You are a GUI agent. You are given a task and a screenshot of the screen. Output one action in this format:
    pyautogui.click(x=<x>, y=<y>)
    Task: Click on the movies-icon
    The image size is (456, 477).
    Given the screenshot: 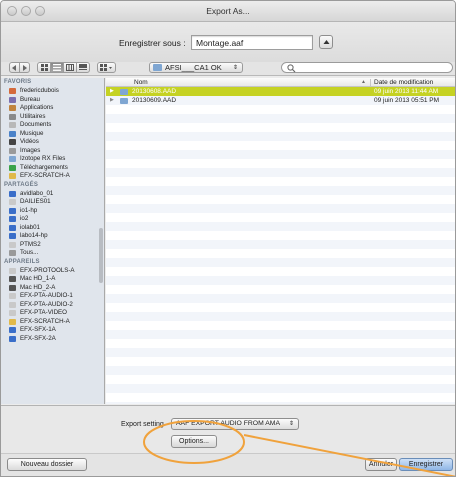 What is the action you would take?
    pyautogui.click(x=12, y=142)
    